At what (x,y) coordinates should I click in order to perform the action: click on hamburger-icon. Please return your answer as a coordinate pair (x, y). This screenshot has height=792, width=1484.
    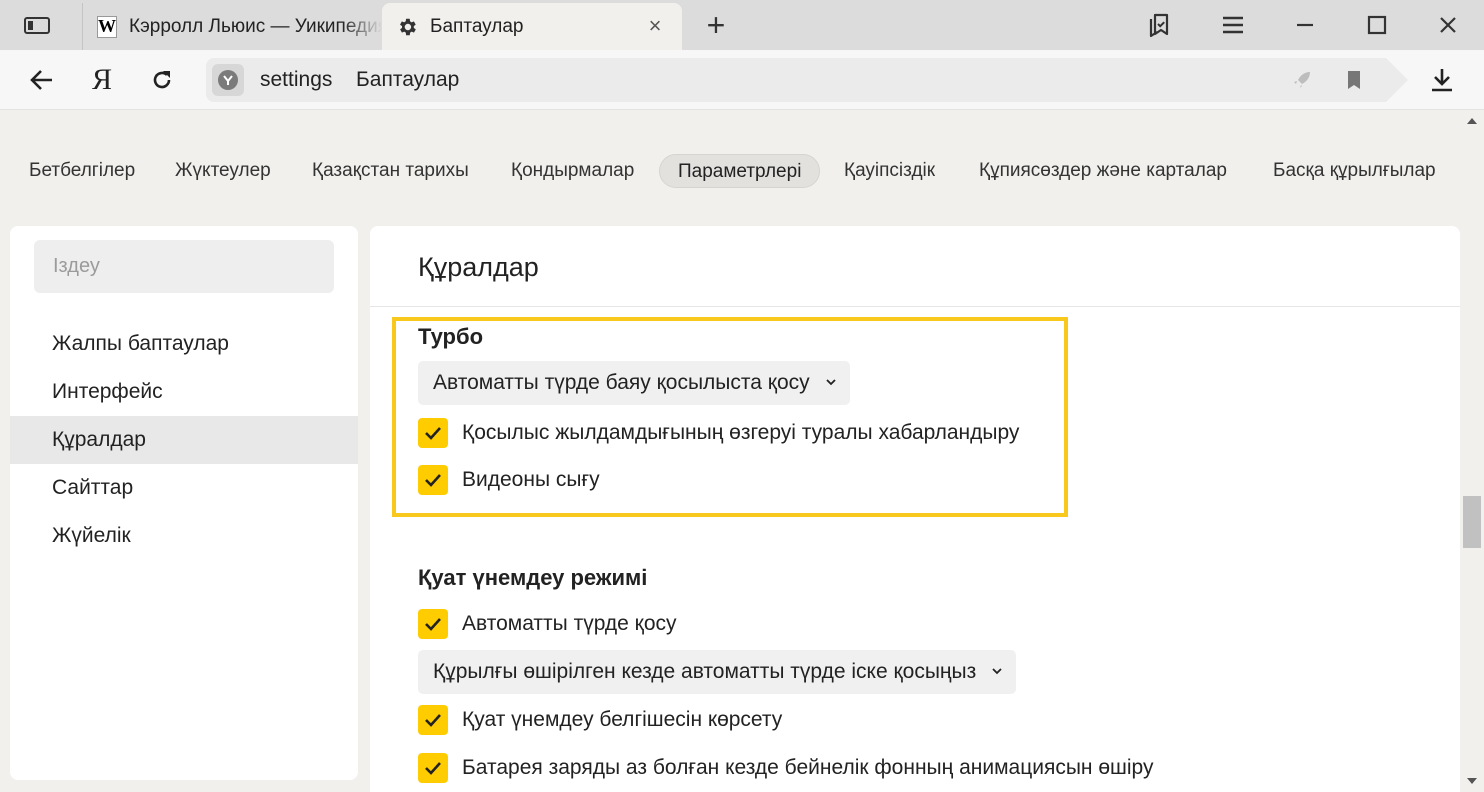
    Looking at the image, I should click on (1233, 25).